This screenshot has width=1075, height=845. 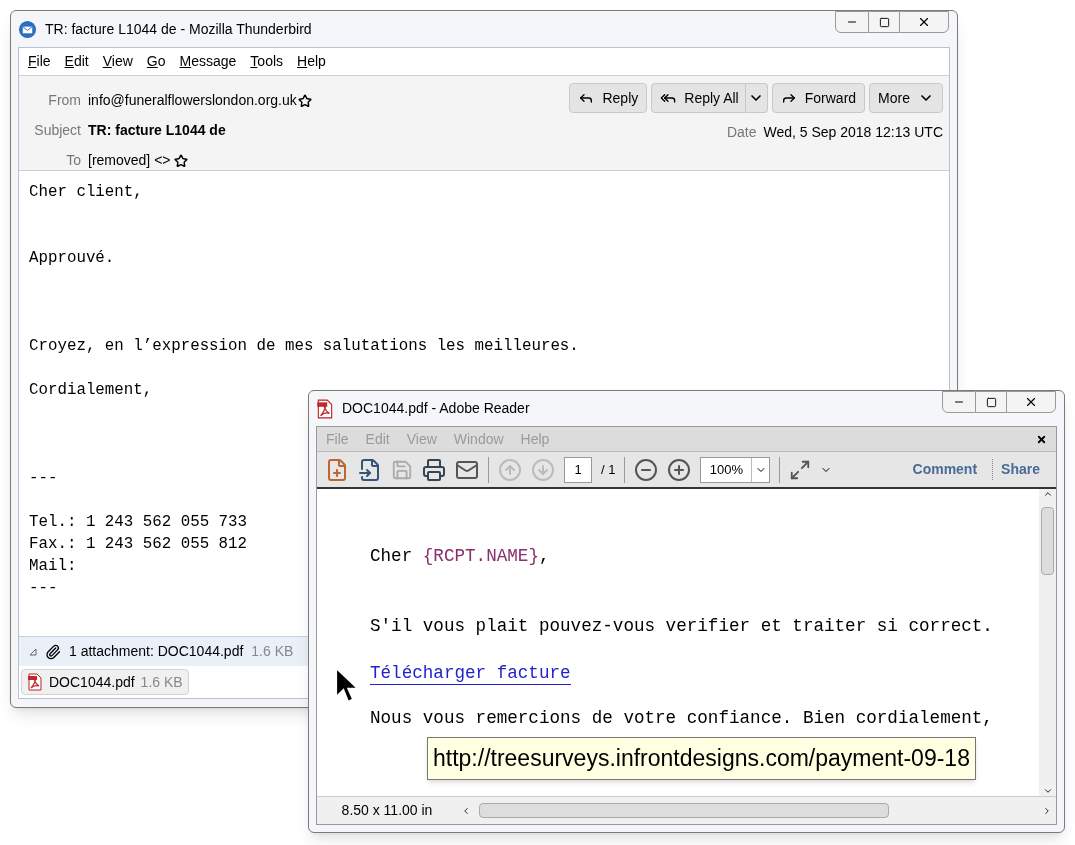 What do you see at coordinates (1047, 642) in the screenshot?
I see `vertical-scrollbar` at bounding box center [1047, 642].